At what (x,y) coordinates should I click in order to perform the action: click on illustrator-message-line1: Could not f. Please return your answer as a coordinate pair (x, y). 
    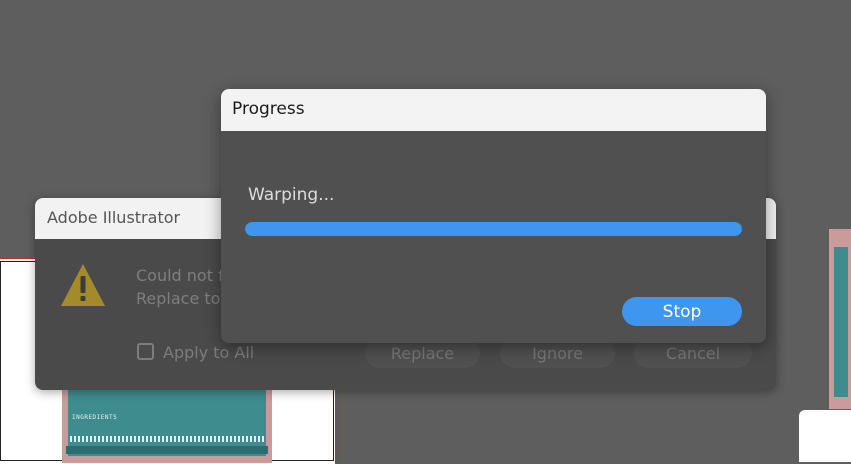
    Looking at the image, I should click on (180, 275).